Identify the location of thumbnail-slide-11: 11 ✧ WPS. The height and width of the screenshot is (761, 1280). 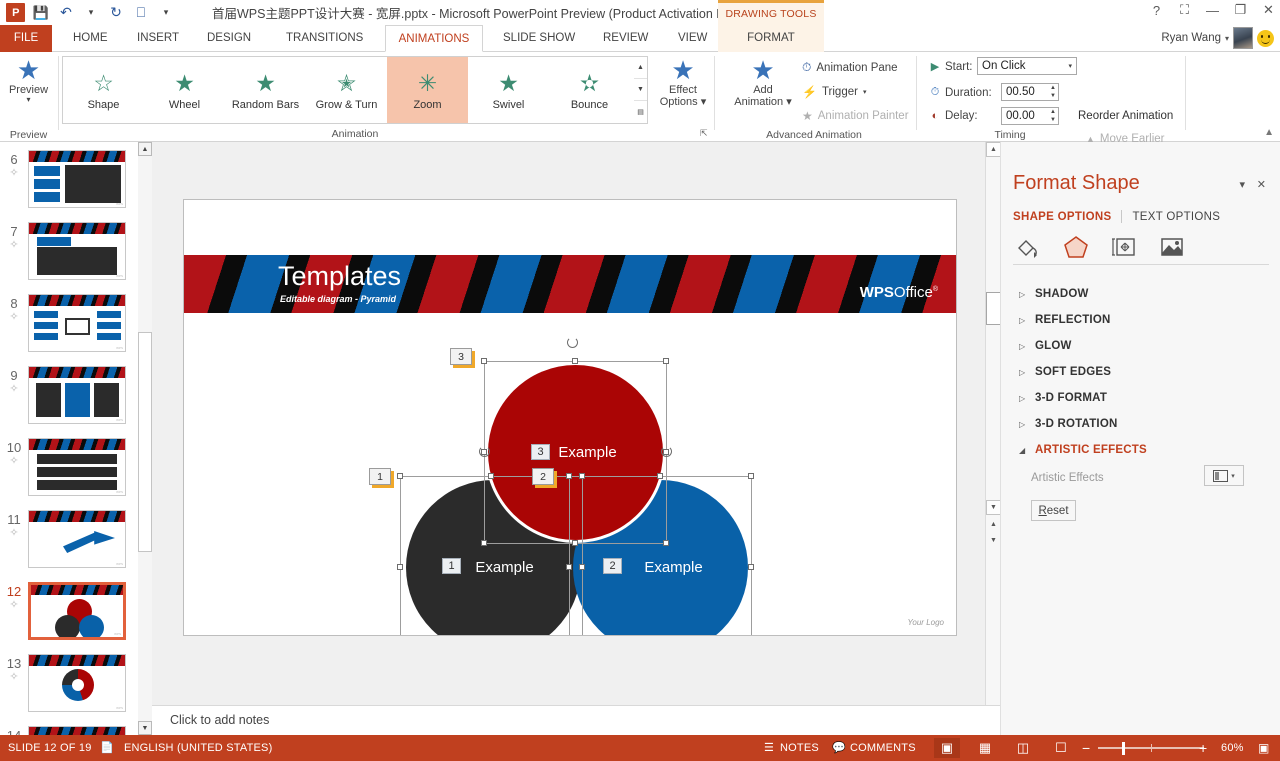
(69, 539).